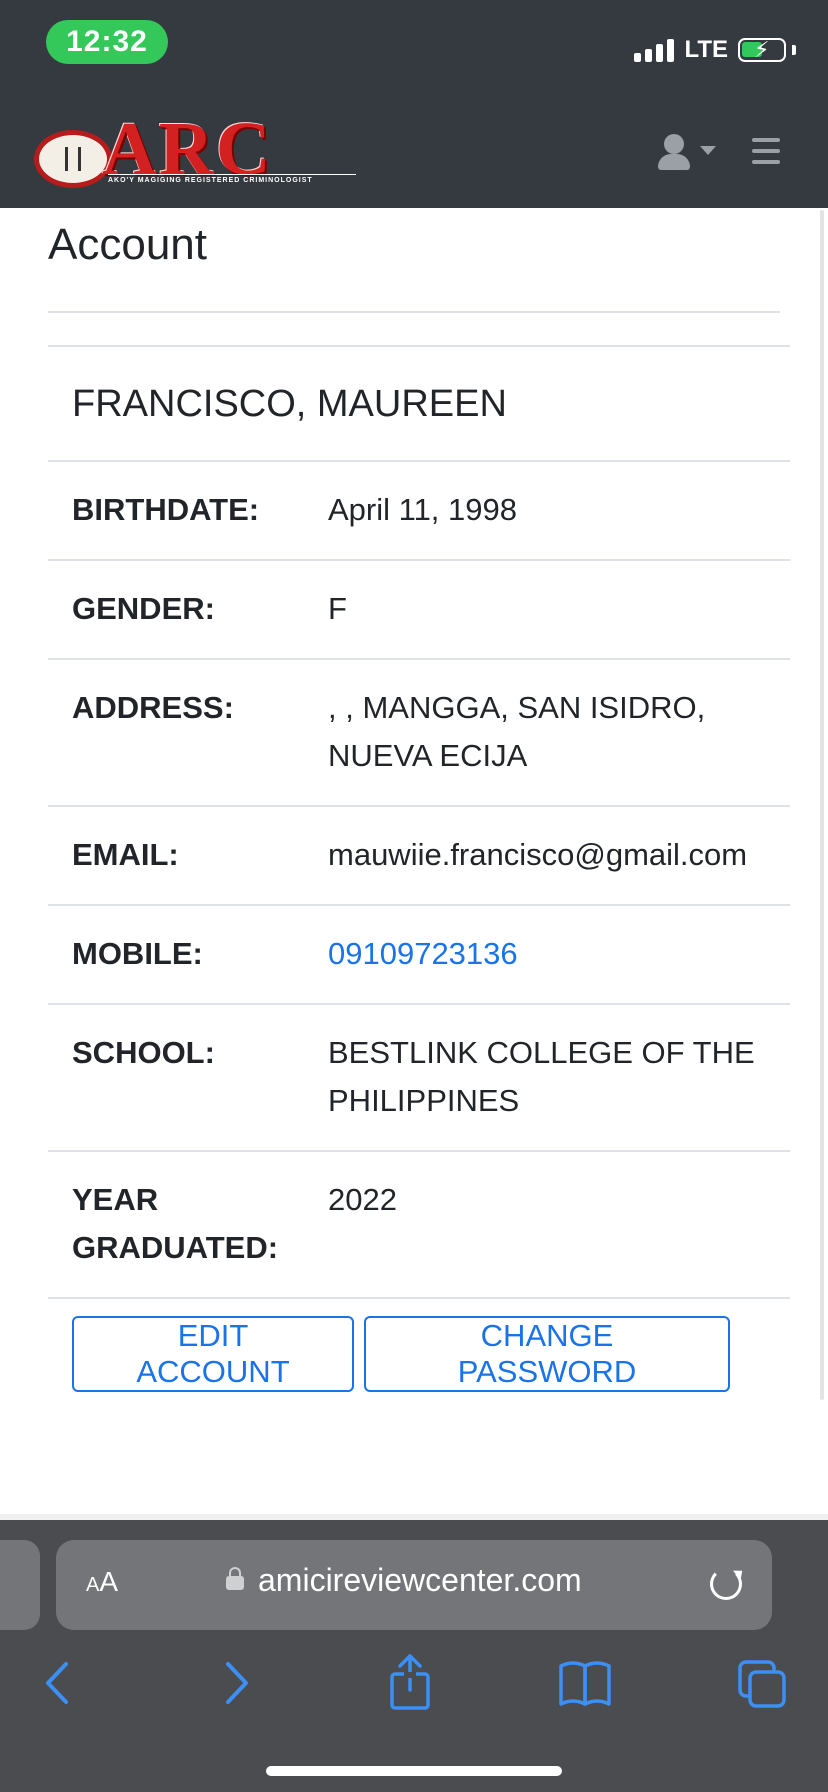 The width and height of the screenshot is (828, 1792). I want to click on field-label: ADDRESS:, so click(153, 707).